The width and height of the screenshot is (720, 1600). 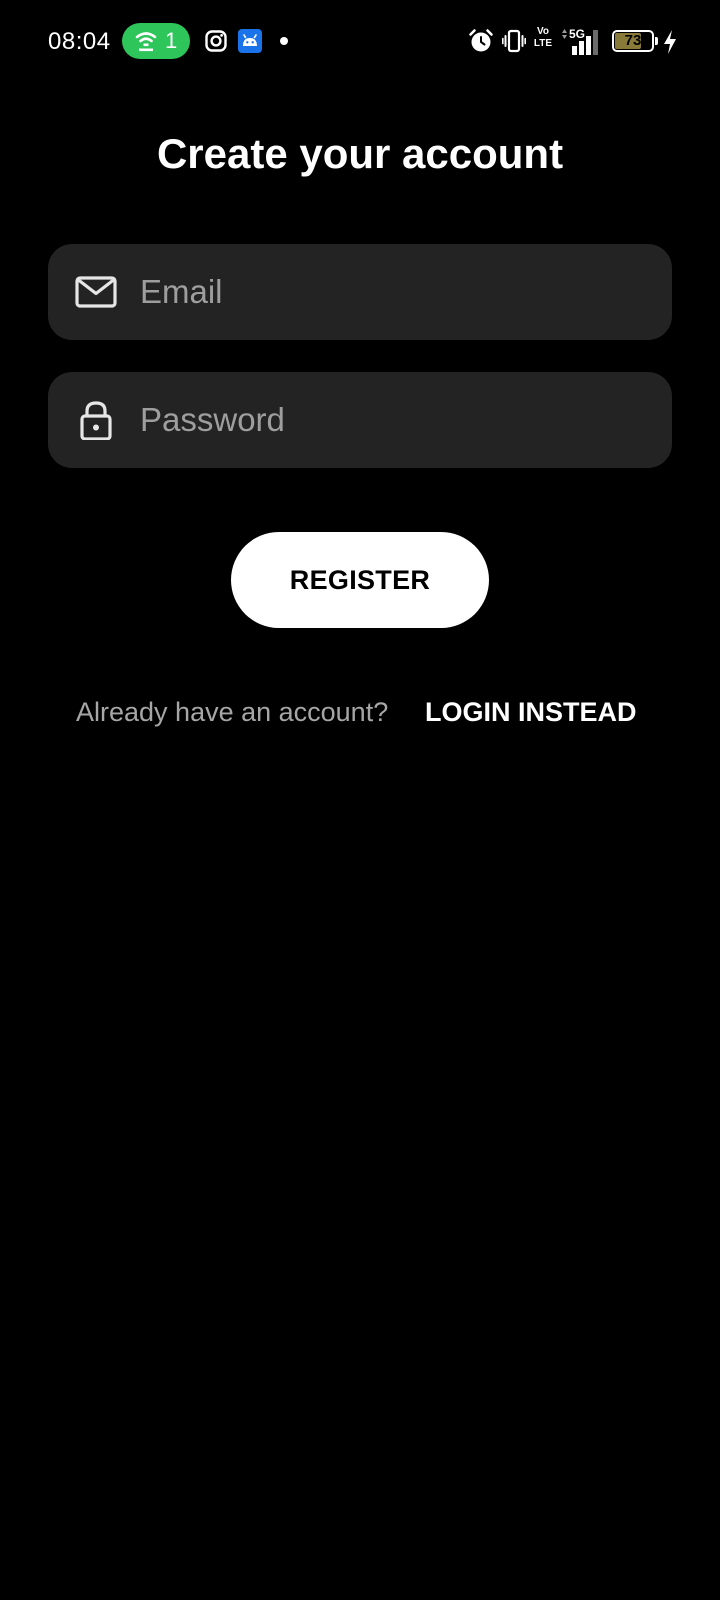 I want to click on lock-icon, so click(x=96, y=420).